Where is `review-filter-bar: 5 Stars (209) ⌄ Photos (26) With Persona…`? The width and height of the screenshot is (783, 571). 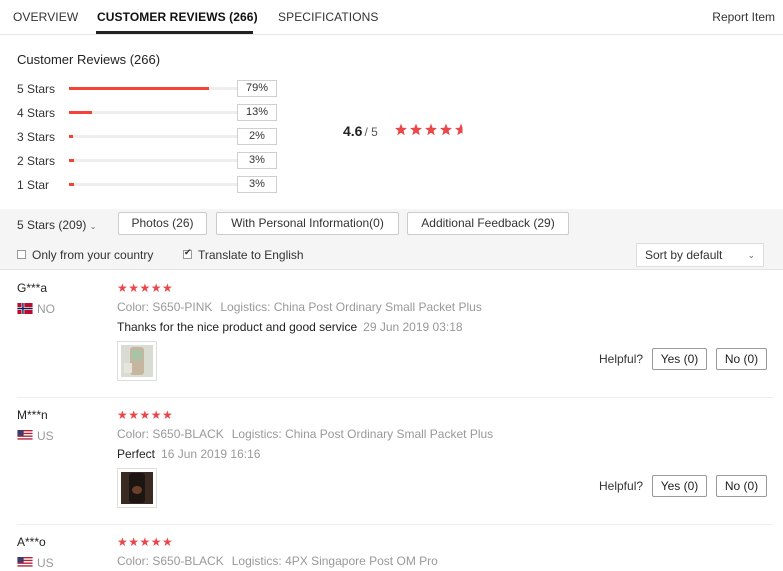 review-filter-bar: 5 Stars (209) ⌄ Photos (26) With Persona… is located at coordinates (391, 239).